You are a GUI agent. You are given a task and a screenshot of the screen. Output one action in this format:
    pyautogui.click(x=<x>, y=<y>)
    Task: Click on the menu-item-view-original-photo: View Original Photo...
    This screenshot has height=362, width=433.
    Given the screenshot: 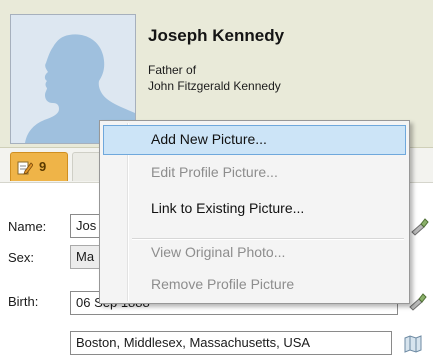 What is the action you would take?
    pyautogui.click(x=254, y=253)
    